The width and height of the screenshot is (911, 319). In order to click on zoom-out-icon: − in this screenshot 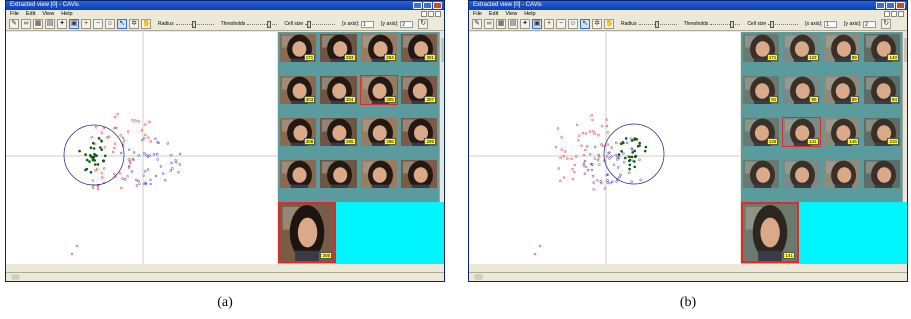, I will do `click(98, 24)`.